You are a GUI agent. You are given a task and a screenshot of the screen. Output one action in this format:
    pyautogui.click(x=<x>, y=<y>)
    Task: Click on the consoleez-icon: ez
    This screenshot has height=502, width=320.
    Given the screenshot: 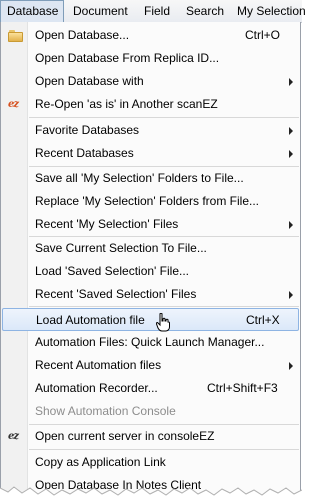 What is the action you would take?
    pyautogui.click(x=13, y=436)
    